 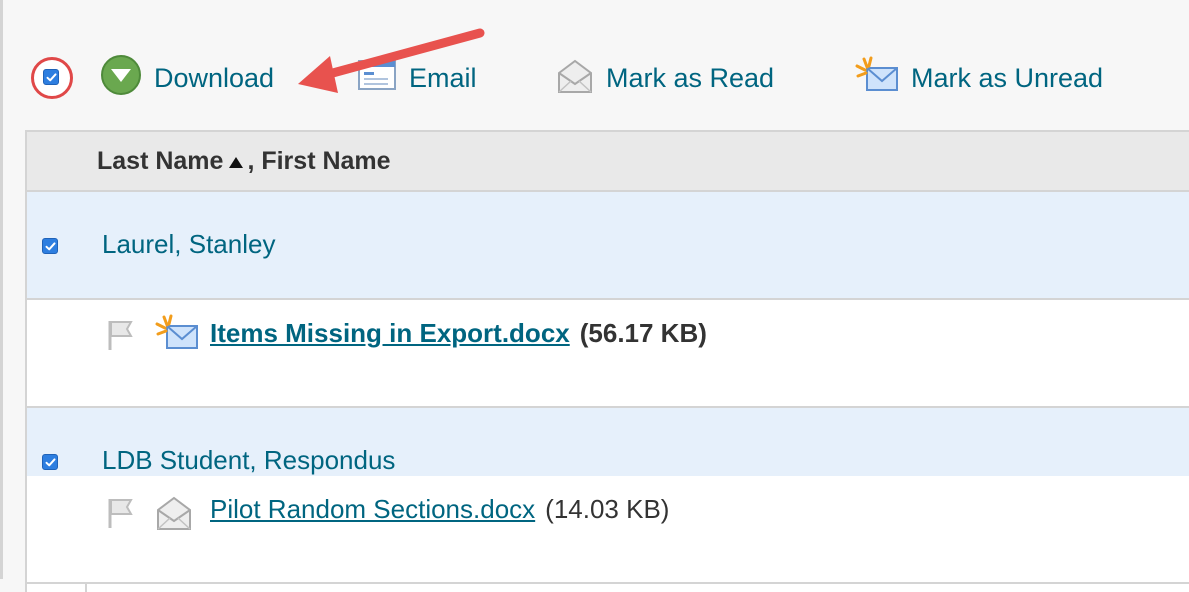 I want to click on last-name-sort-link: Last Name, so click(x=160, y=161).